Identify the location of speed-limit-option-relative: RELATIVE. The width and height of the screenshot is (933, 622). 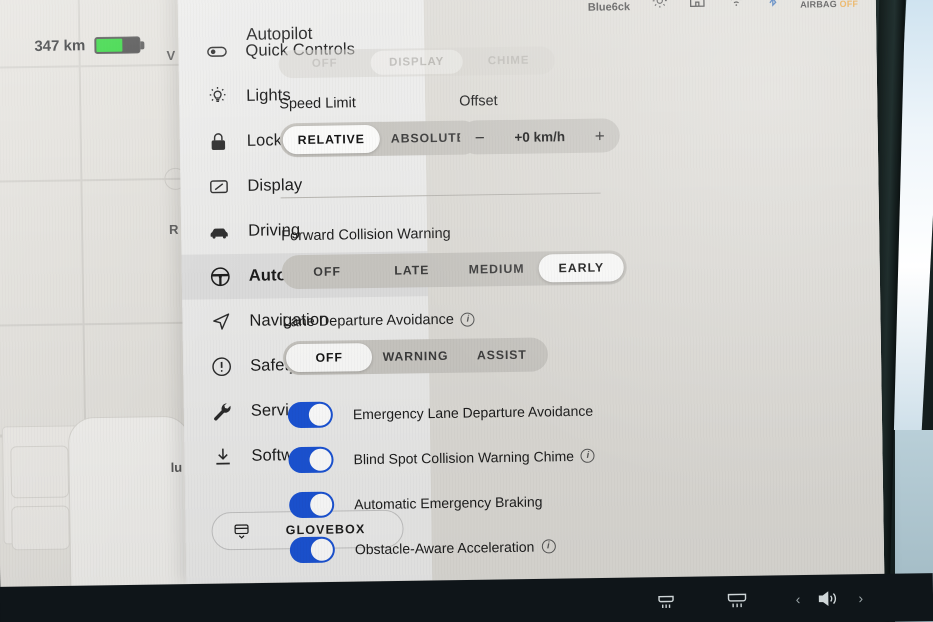
(331, 139).